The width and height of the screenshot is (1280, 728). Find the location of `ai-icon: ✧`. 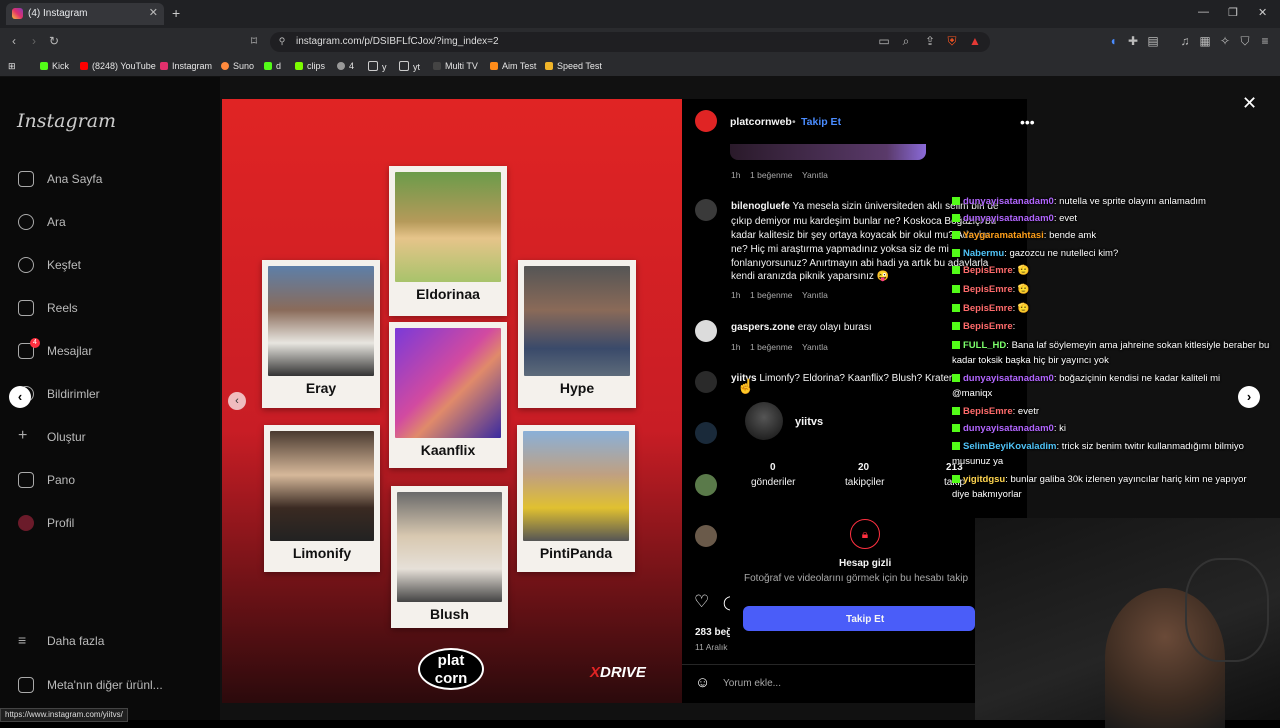

ai-icon: ✧ is located at coordinates (1225, 41).